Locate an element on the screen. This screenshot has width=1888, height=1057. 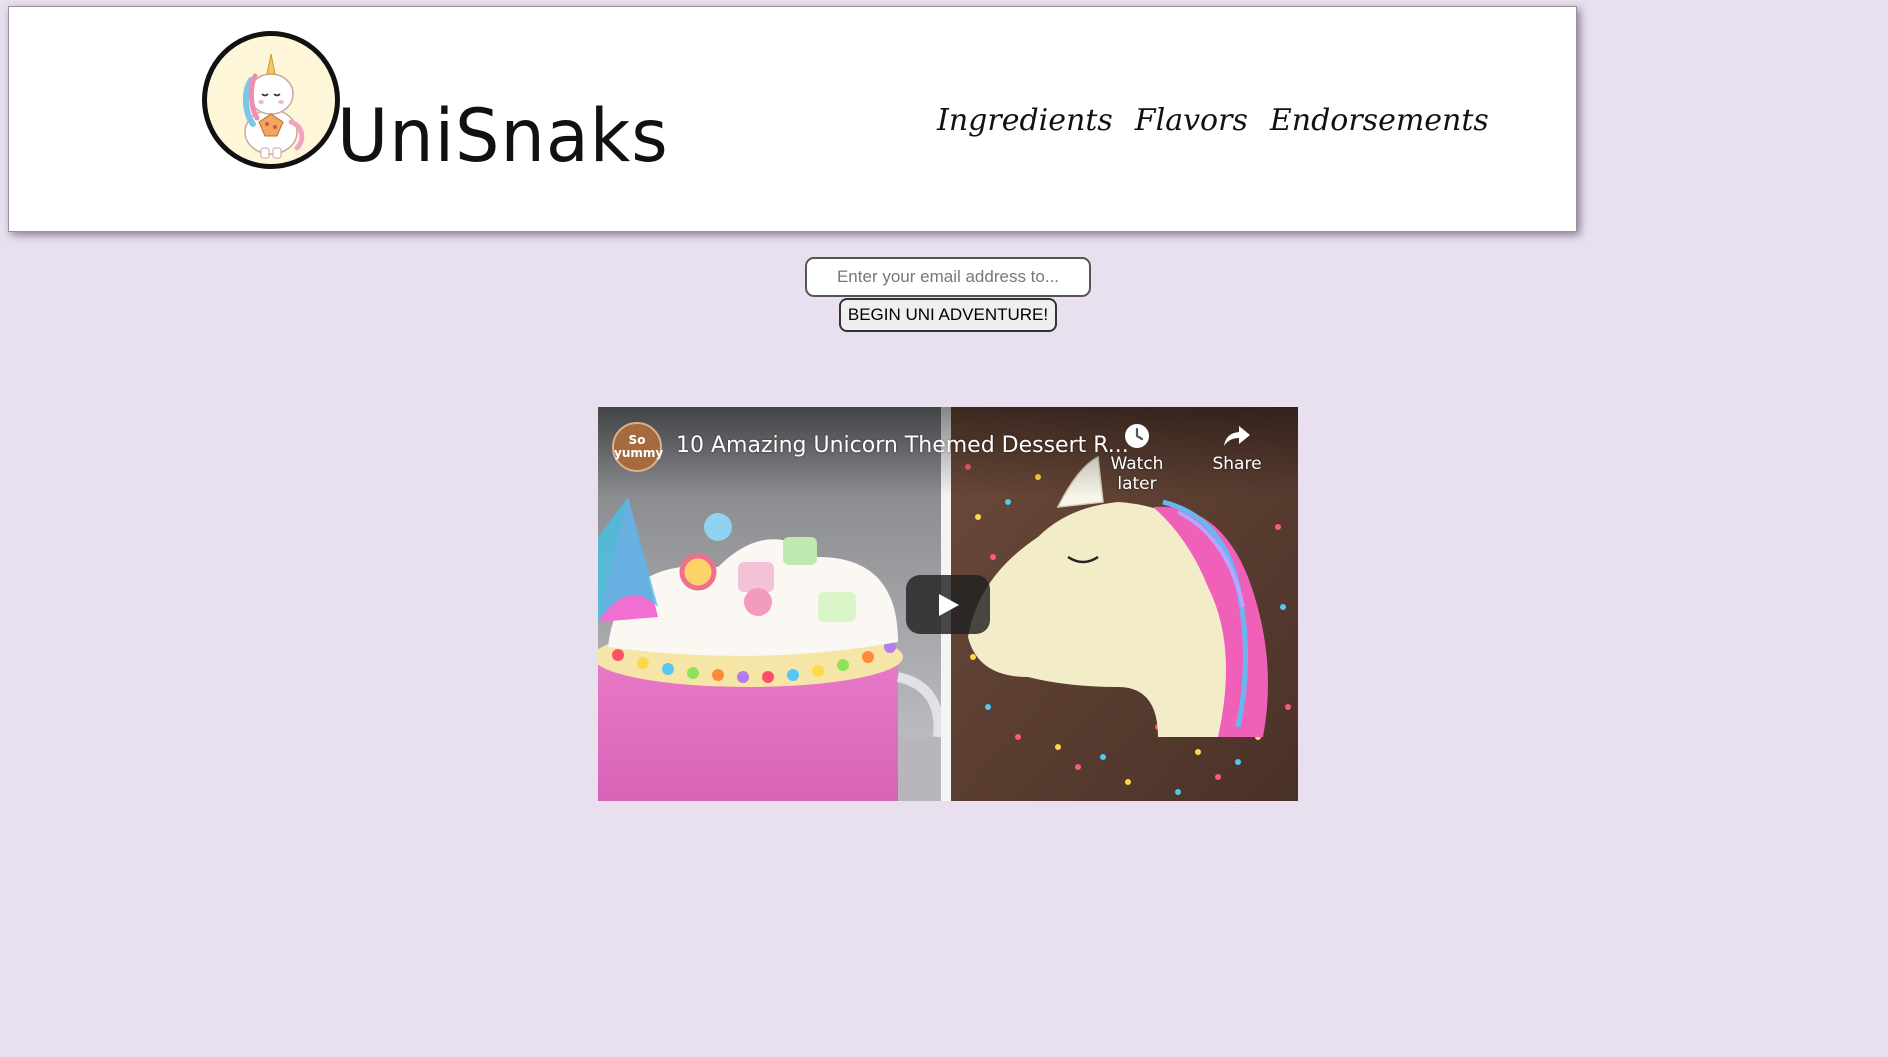
begin-adventure-button: BEGIN UNI ADVENTURE! is located at coordinates (948, 315).